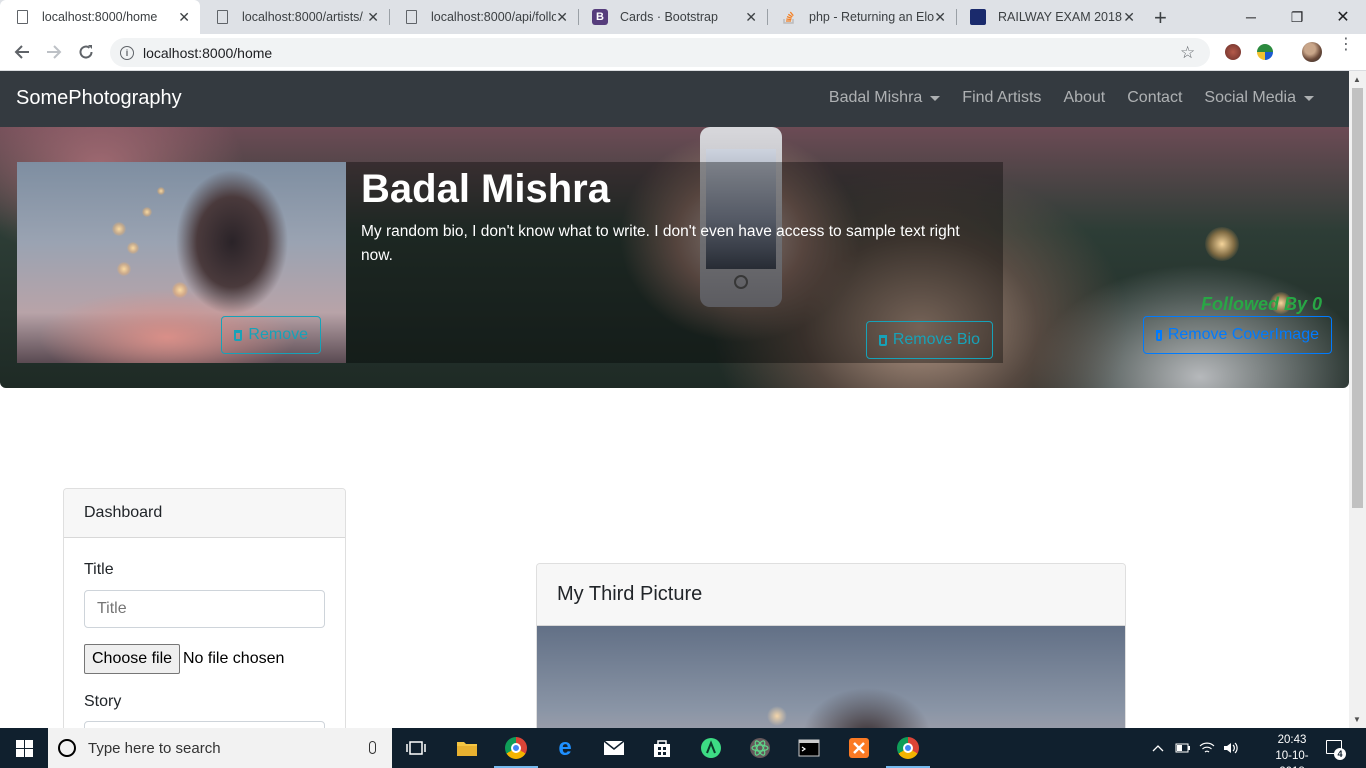 The width and height of the screenshot is (1366, 768). What do you see at coordinates (127, 52) in the screenshot?
I see `info-icon: i` at bounding box center [127, 52].